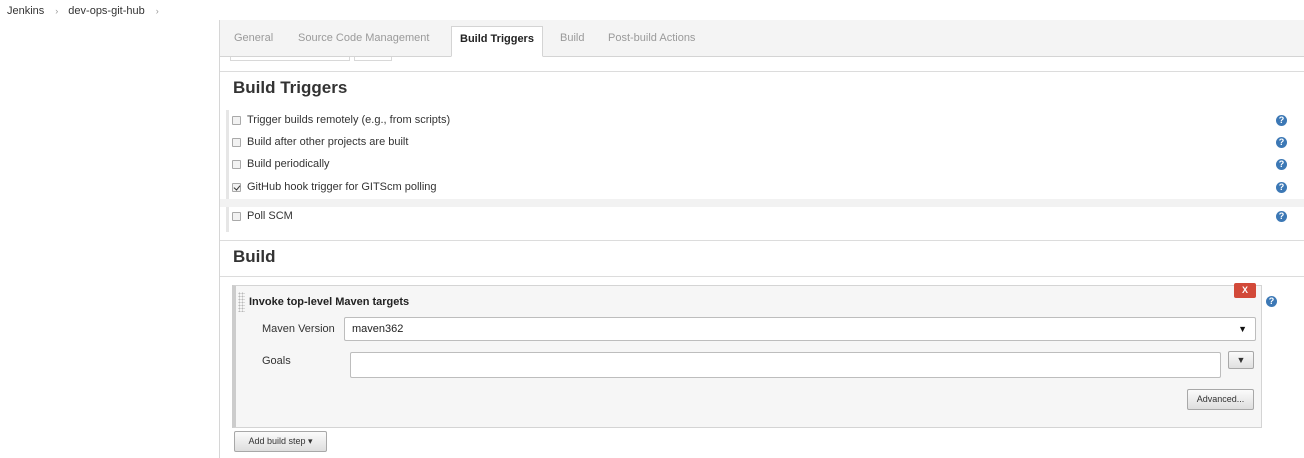 The height and width of the screenshot is (458, 1304). Describe the element at coordinates (1242, 329) in the screenshot. I see `chevron-down-icon: ▼` at that location.